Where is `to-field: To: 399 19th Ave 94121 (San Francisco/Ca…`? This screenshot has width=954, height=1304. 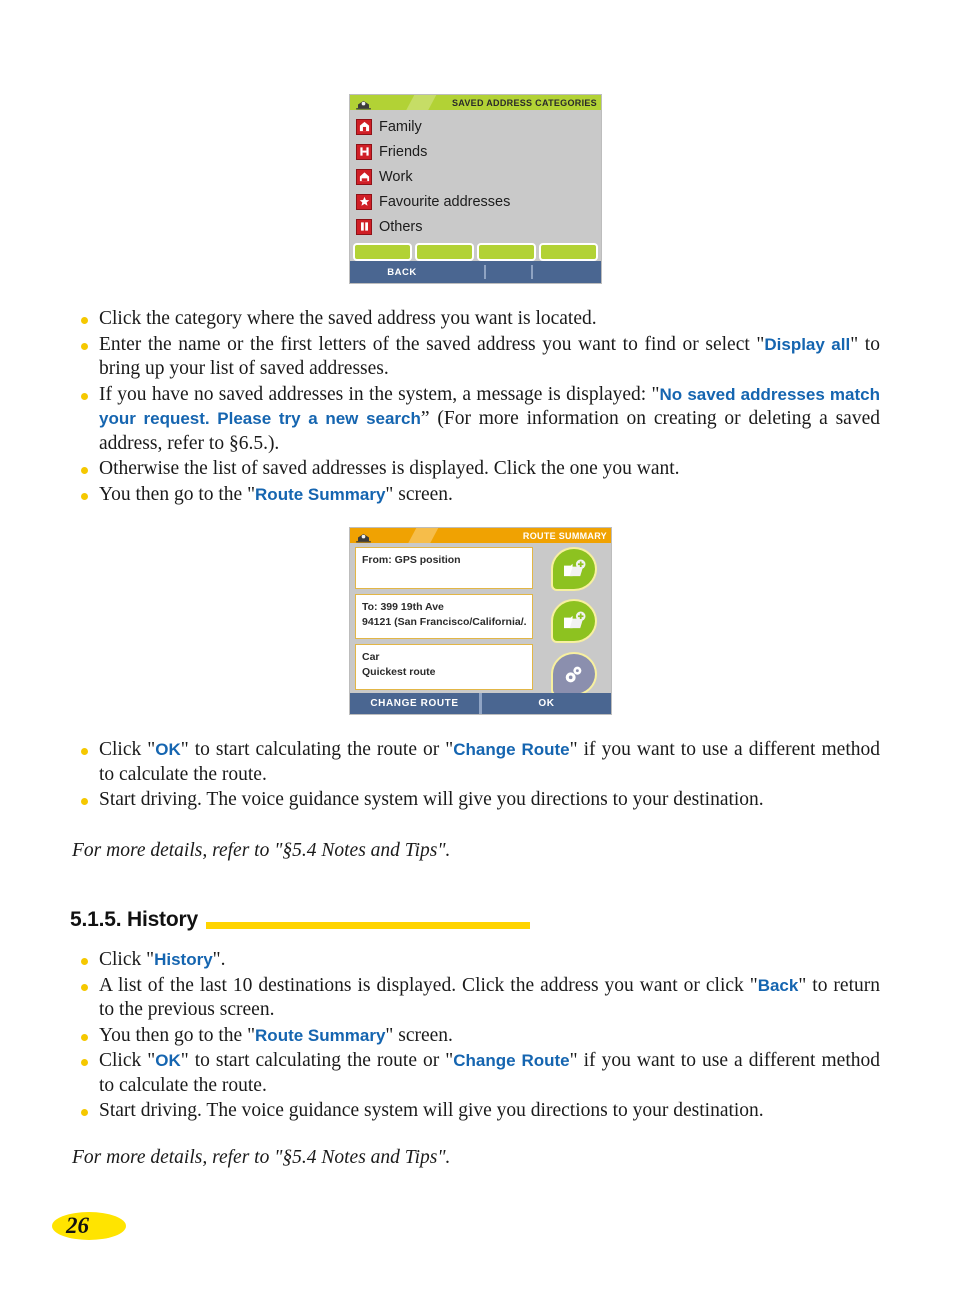 to-field: To: 399 19th Ave 94121 (San Francisco/Ca… is located at coordinates (444, 616).